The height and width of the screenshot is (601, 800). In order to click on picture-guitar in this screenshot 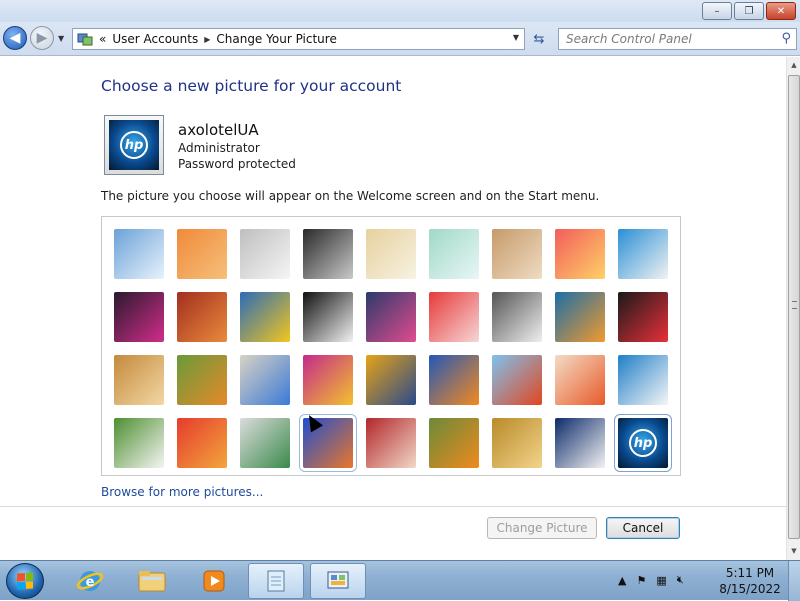, I will do `click(139, 380)`.